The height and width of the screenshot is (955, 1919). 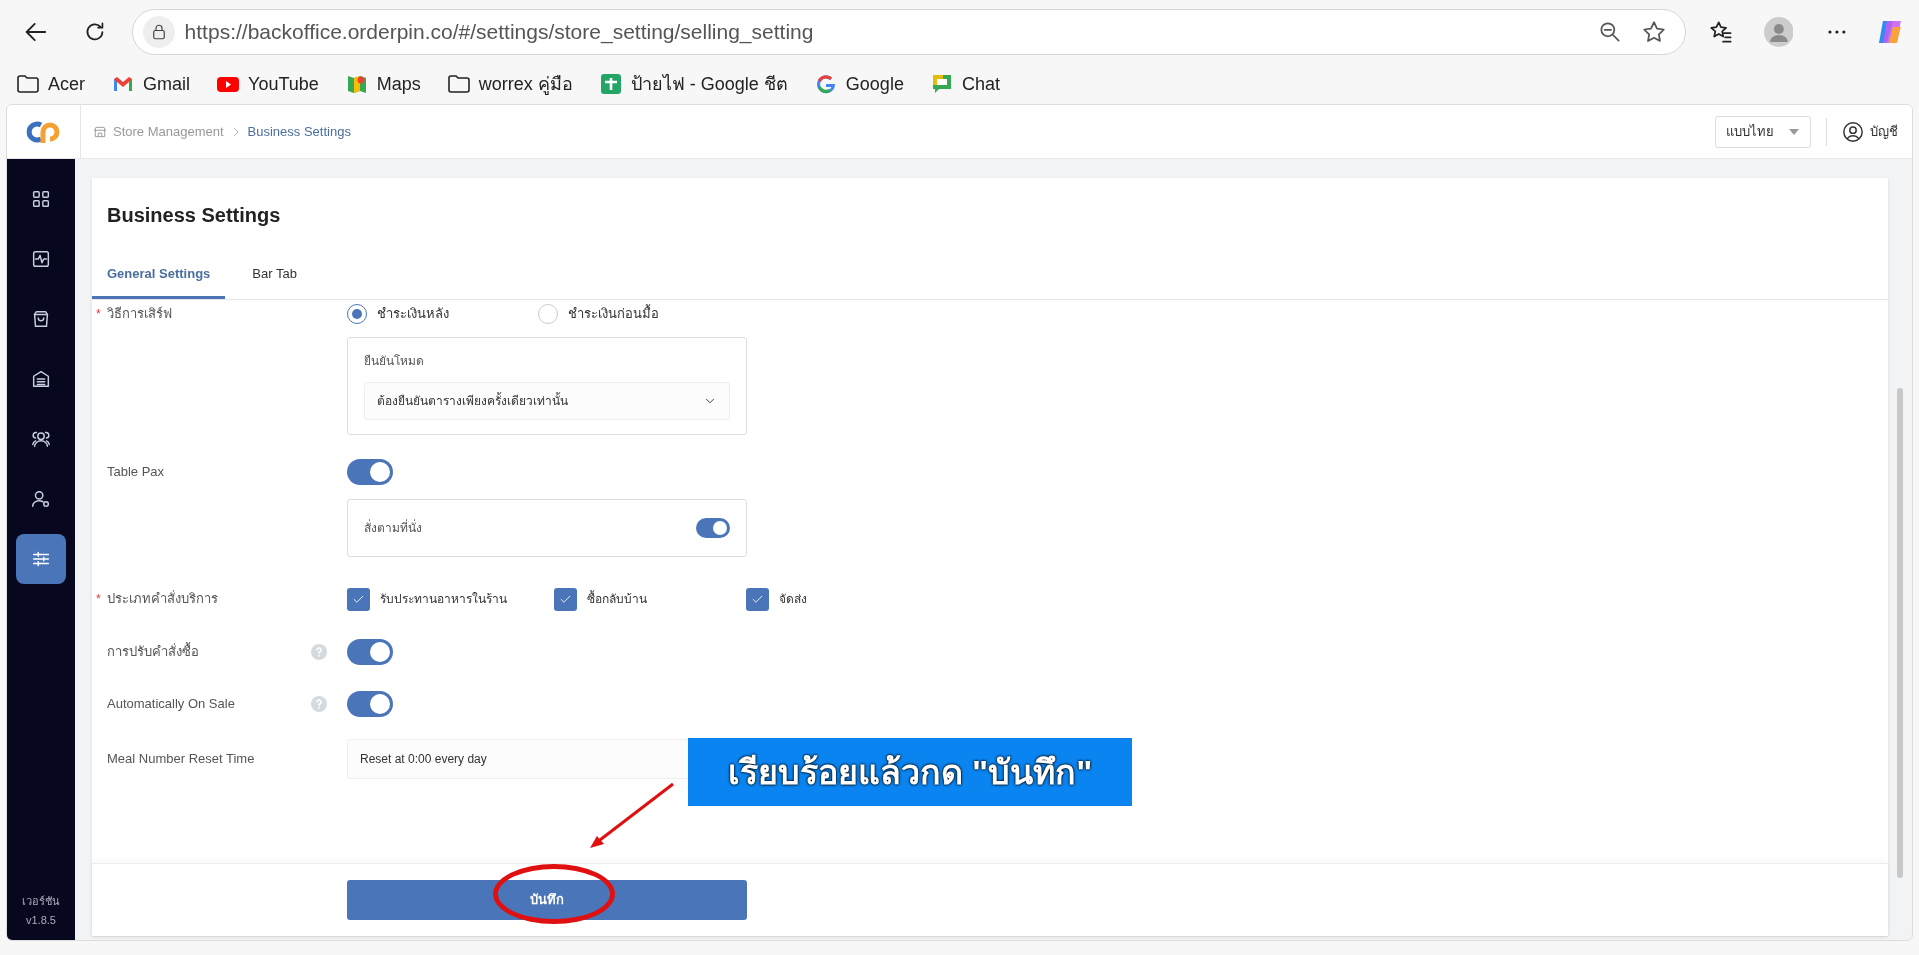 What do you see at coordinates (842, 599) in the screenshot?
I see `checkbox-option: จัดส่ง` at bounding box center [842, 599].